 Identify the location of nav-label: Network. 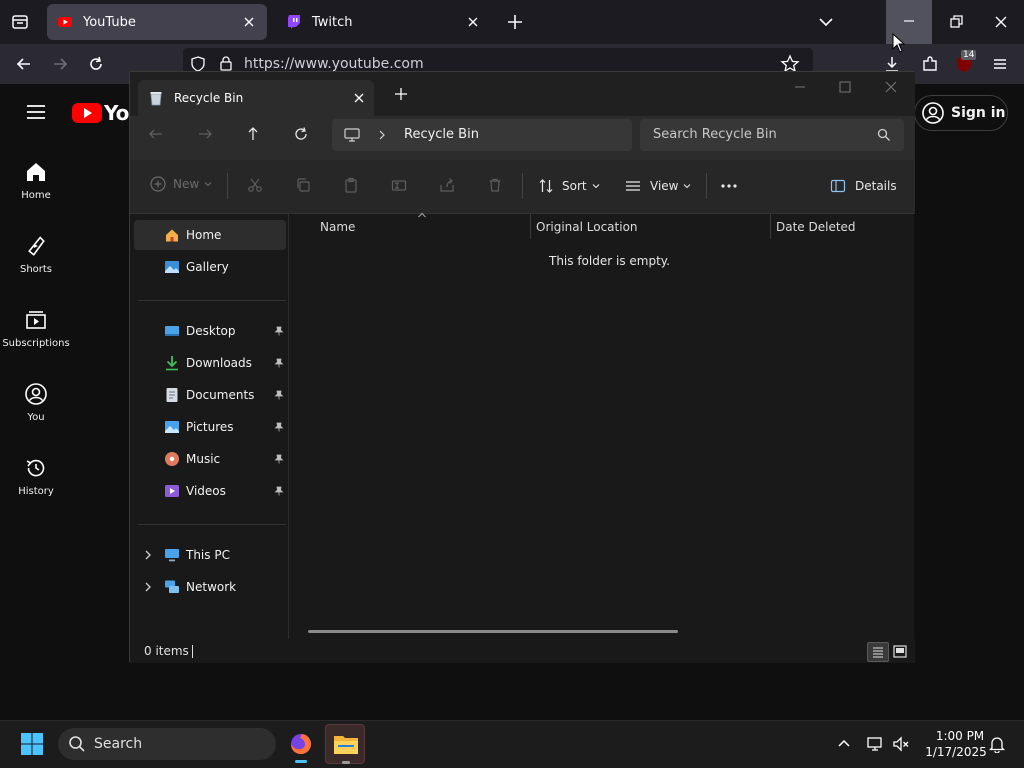
(211, 587).